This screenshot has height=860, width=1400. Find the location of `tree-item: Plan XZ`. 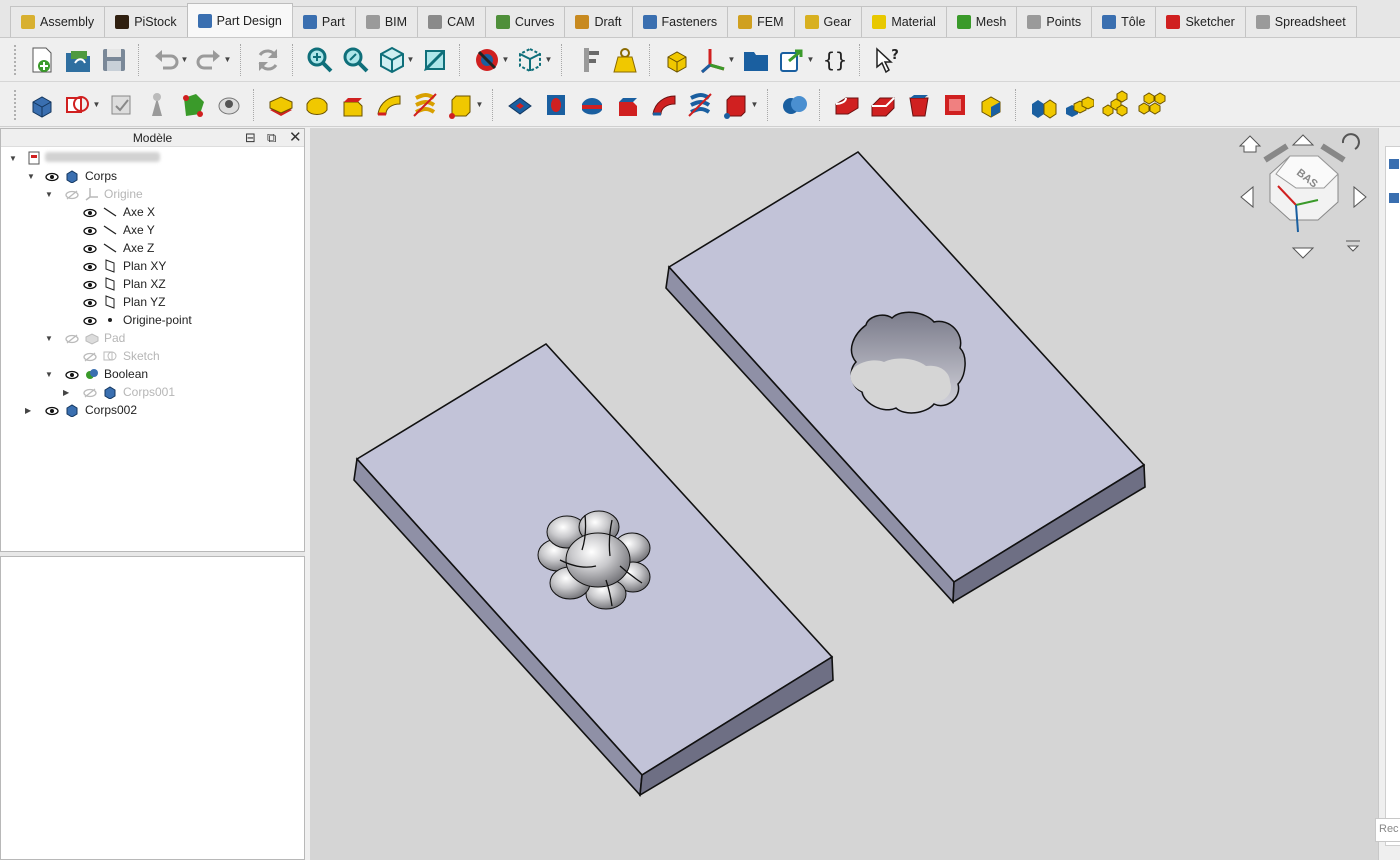

tree-item: Plan XZ is located at coordinates (151, 284).